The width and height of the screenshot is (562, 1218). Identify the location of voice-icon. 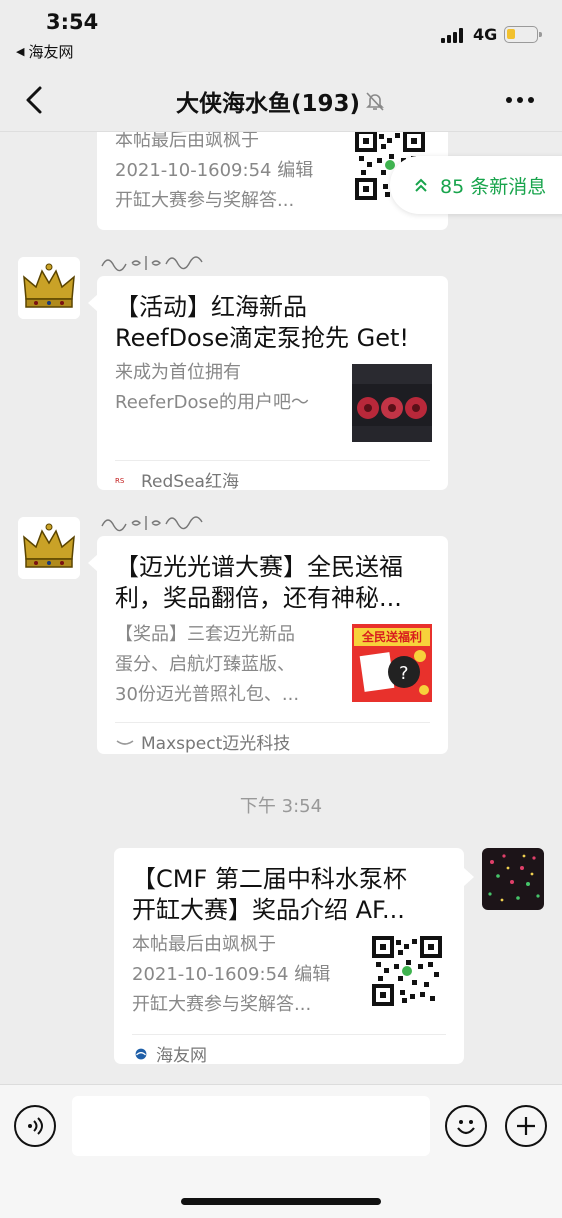
(35, 1126).